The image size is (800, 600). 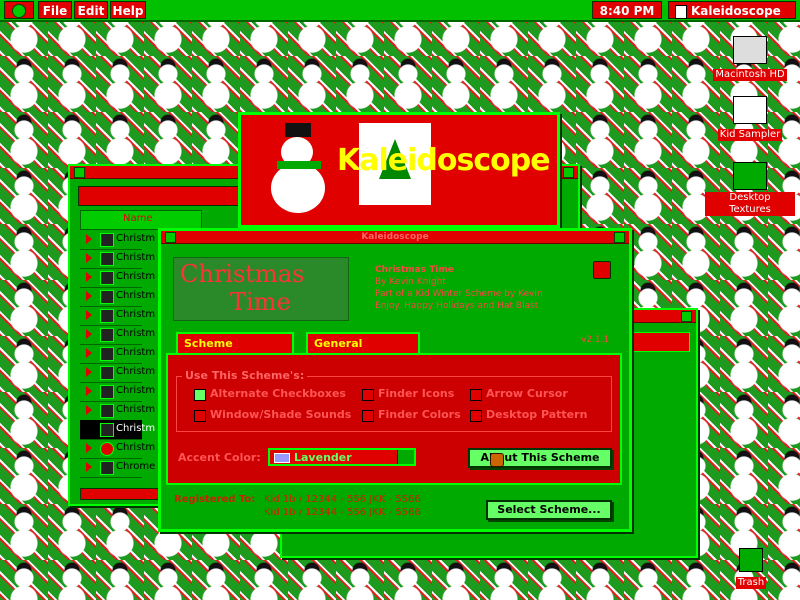 I want to click on window-title: Kaleidoscope, so click(x=395, y=237).